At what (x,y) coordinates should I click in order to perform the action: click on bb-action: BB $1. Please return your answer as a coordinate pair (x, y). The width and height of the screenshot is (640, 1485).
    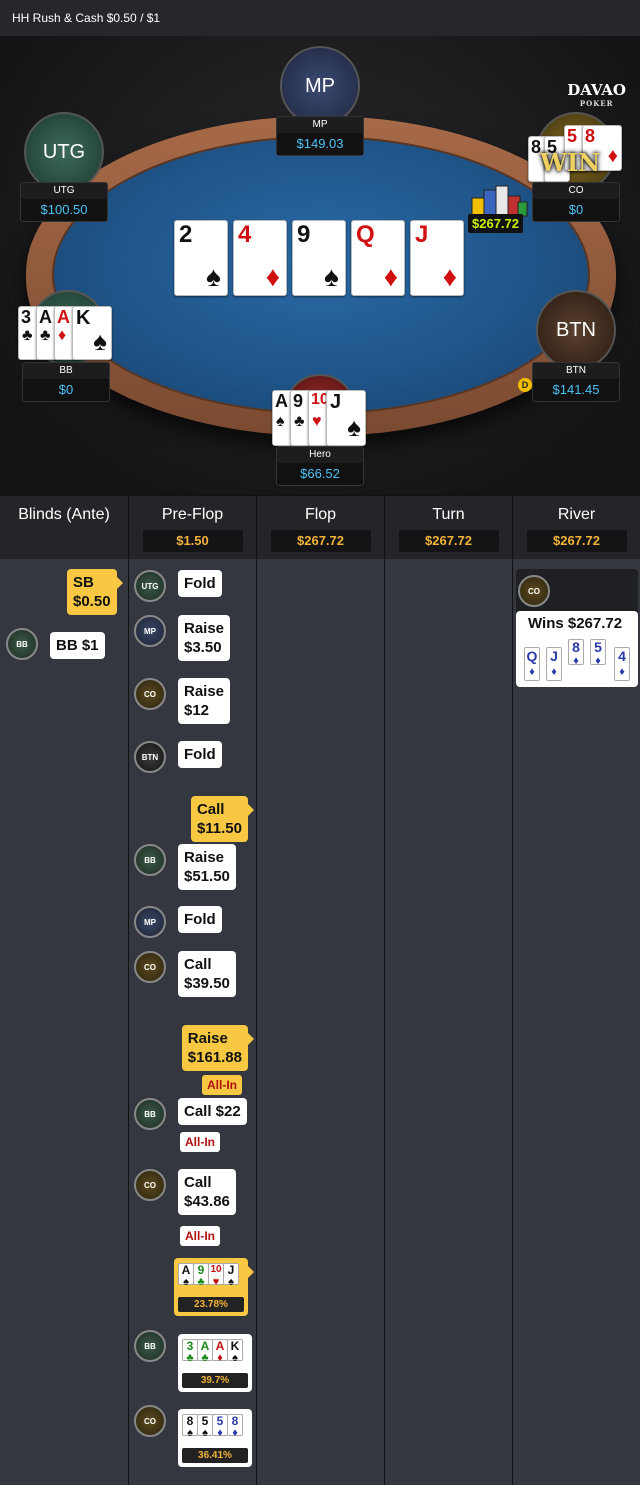
    Looking at the image, I should click on (77, 645).